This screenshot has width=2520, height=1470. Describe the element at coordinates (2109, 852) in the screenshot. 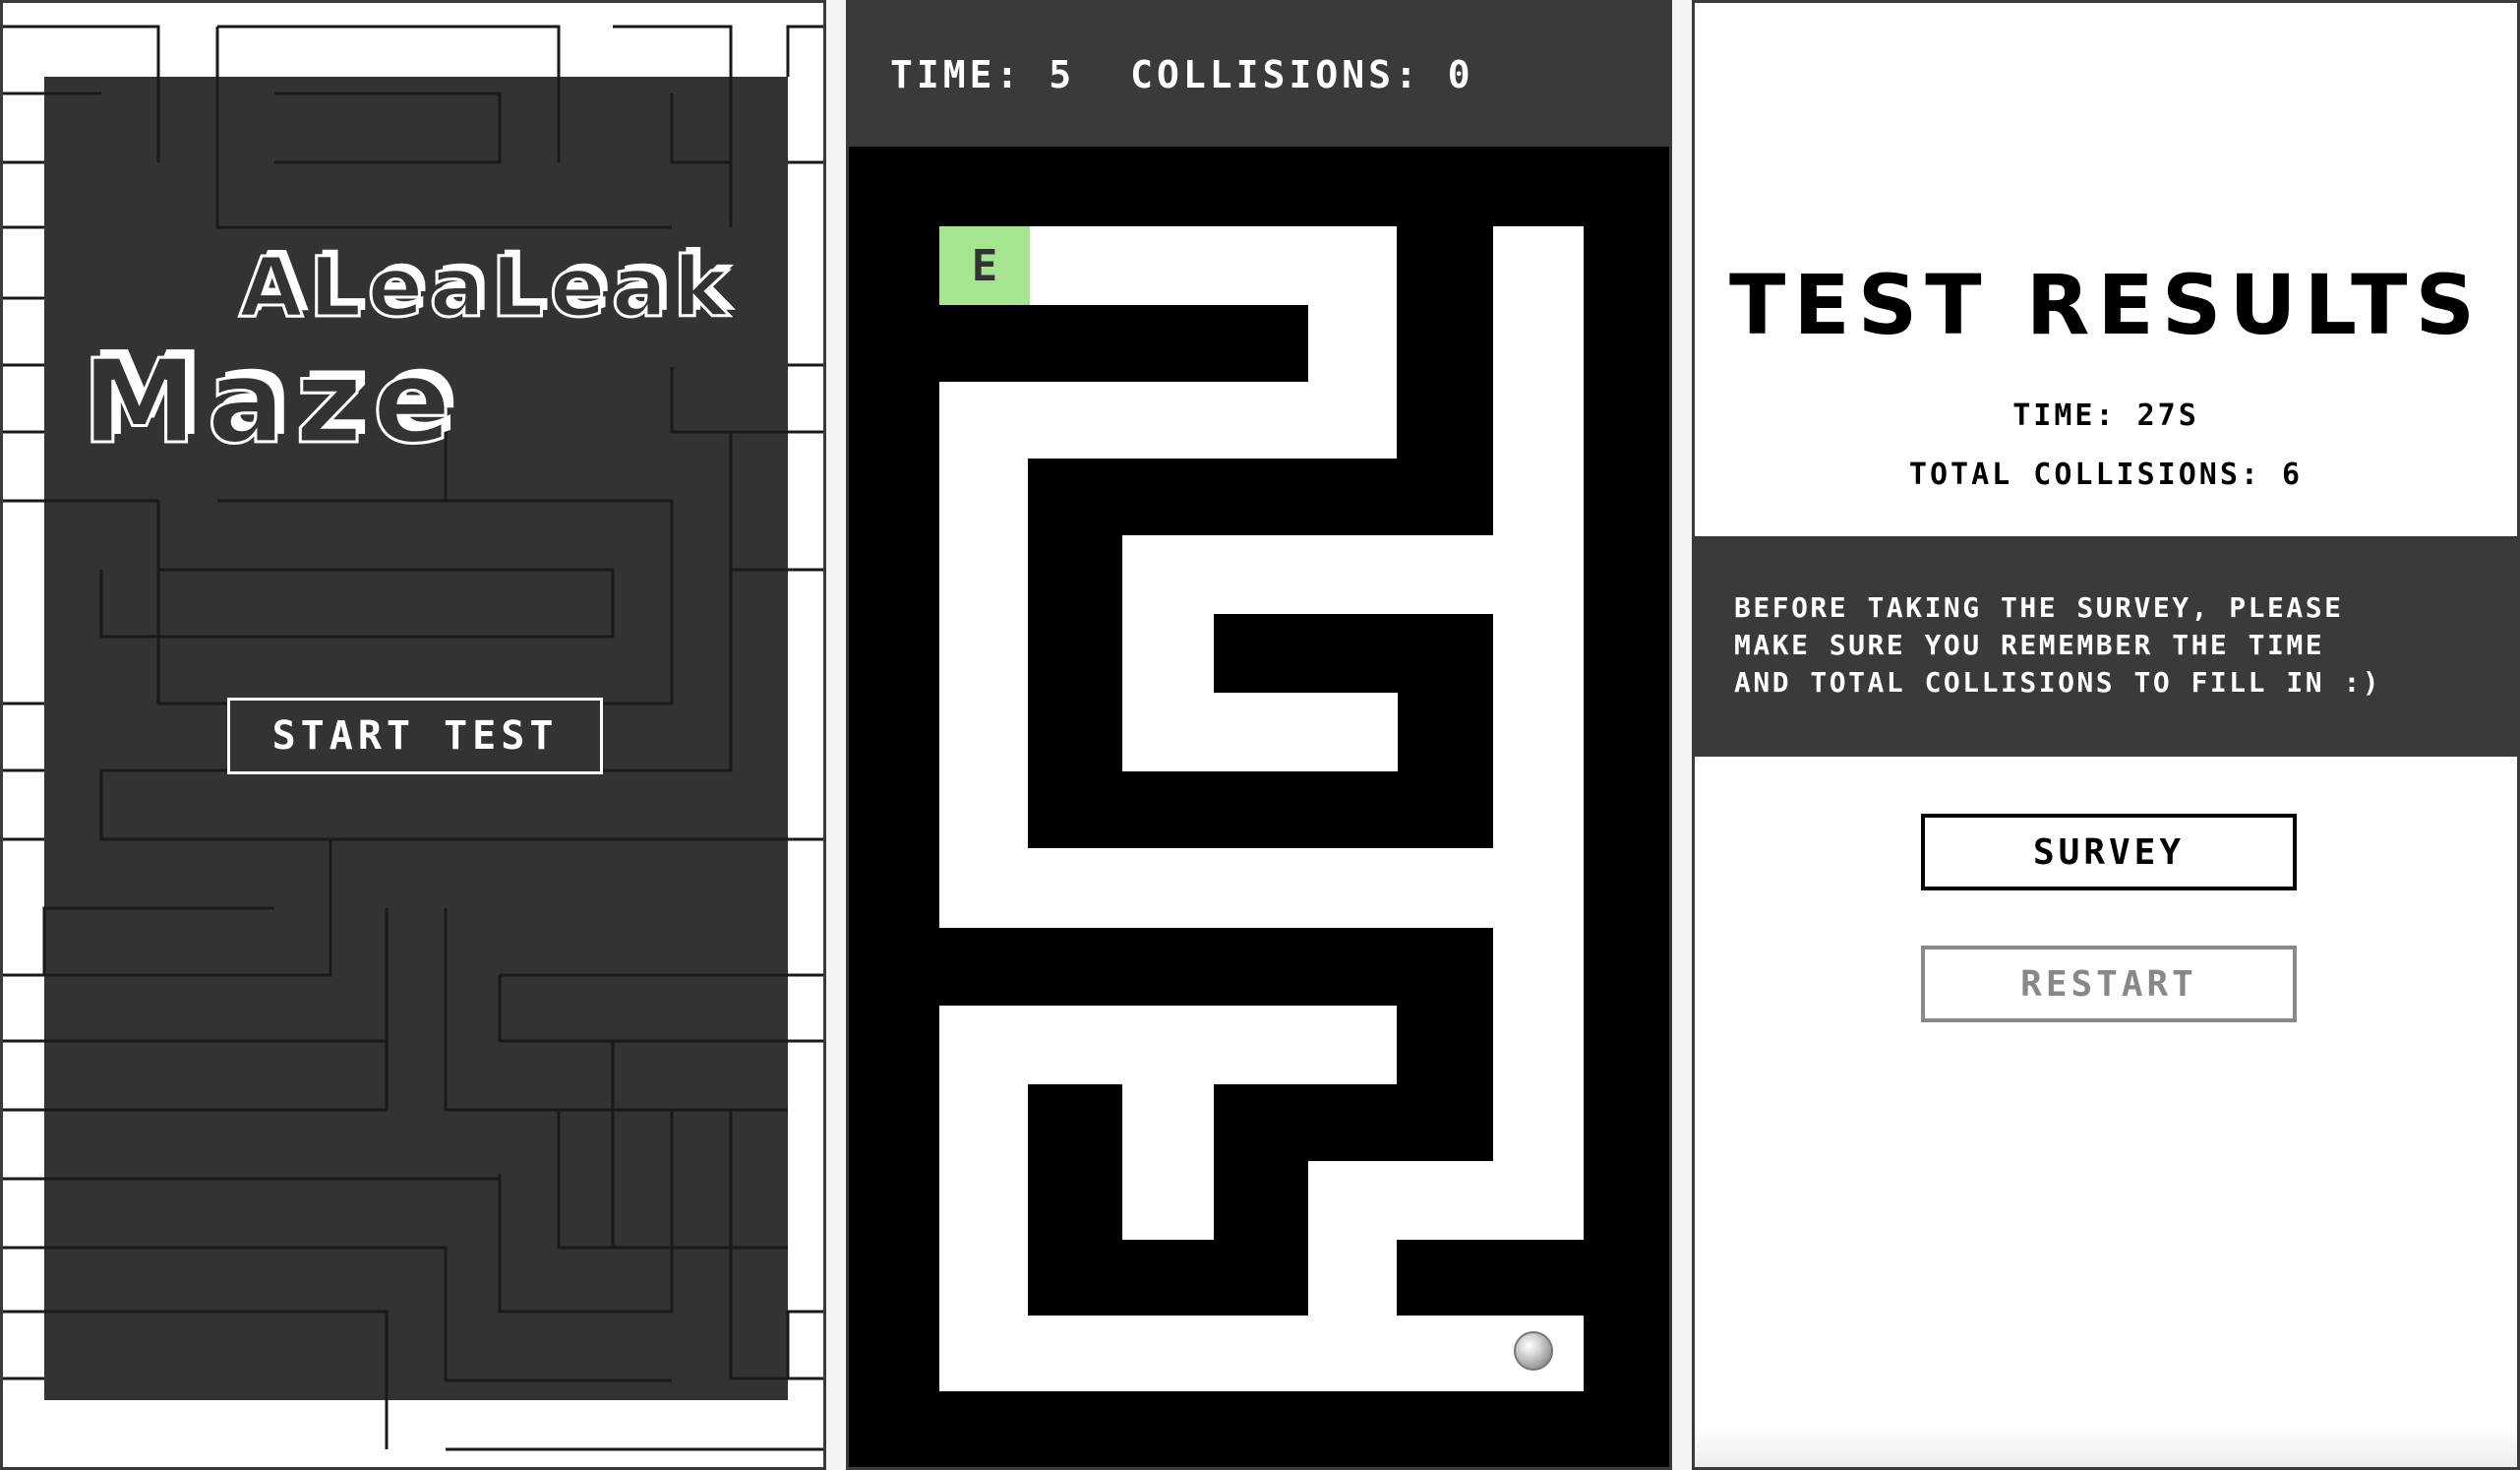

I see `survey-button: SURVEY` at that location.